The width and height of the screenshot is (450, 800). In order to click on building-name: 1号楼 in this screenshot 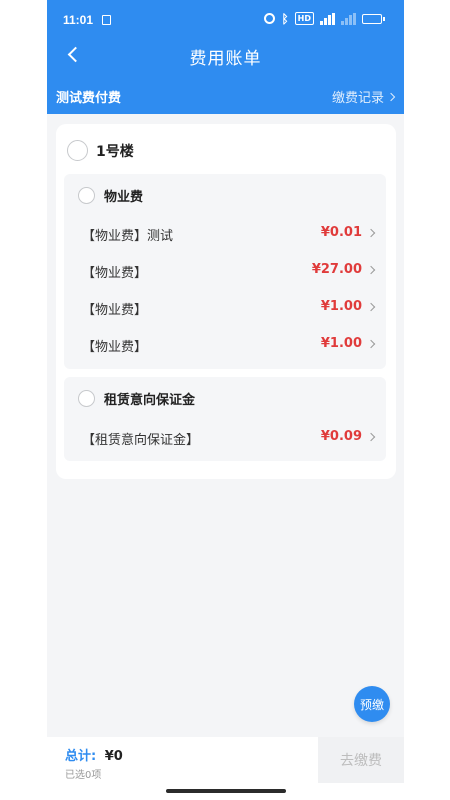, I will do `click(115, 151)`.